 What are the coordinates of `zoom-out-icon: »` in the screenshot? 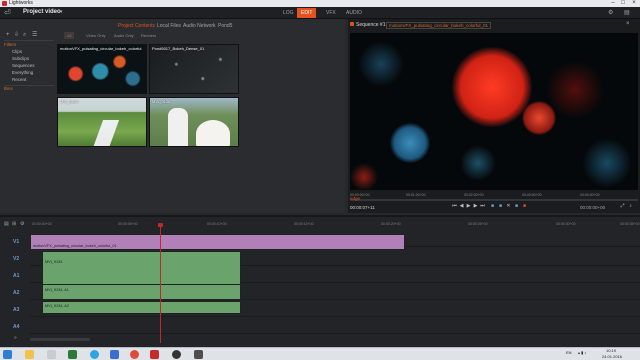 It's located at (17, 338).